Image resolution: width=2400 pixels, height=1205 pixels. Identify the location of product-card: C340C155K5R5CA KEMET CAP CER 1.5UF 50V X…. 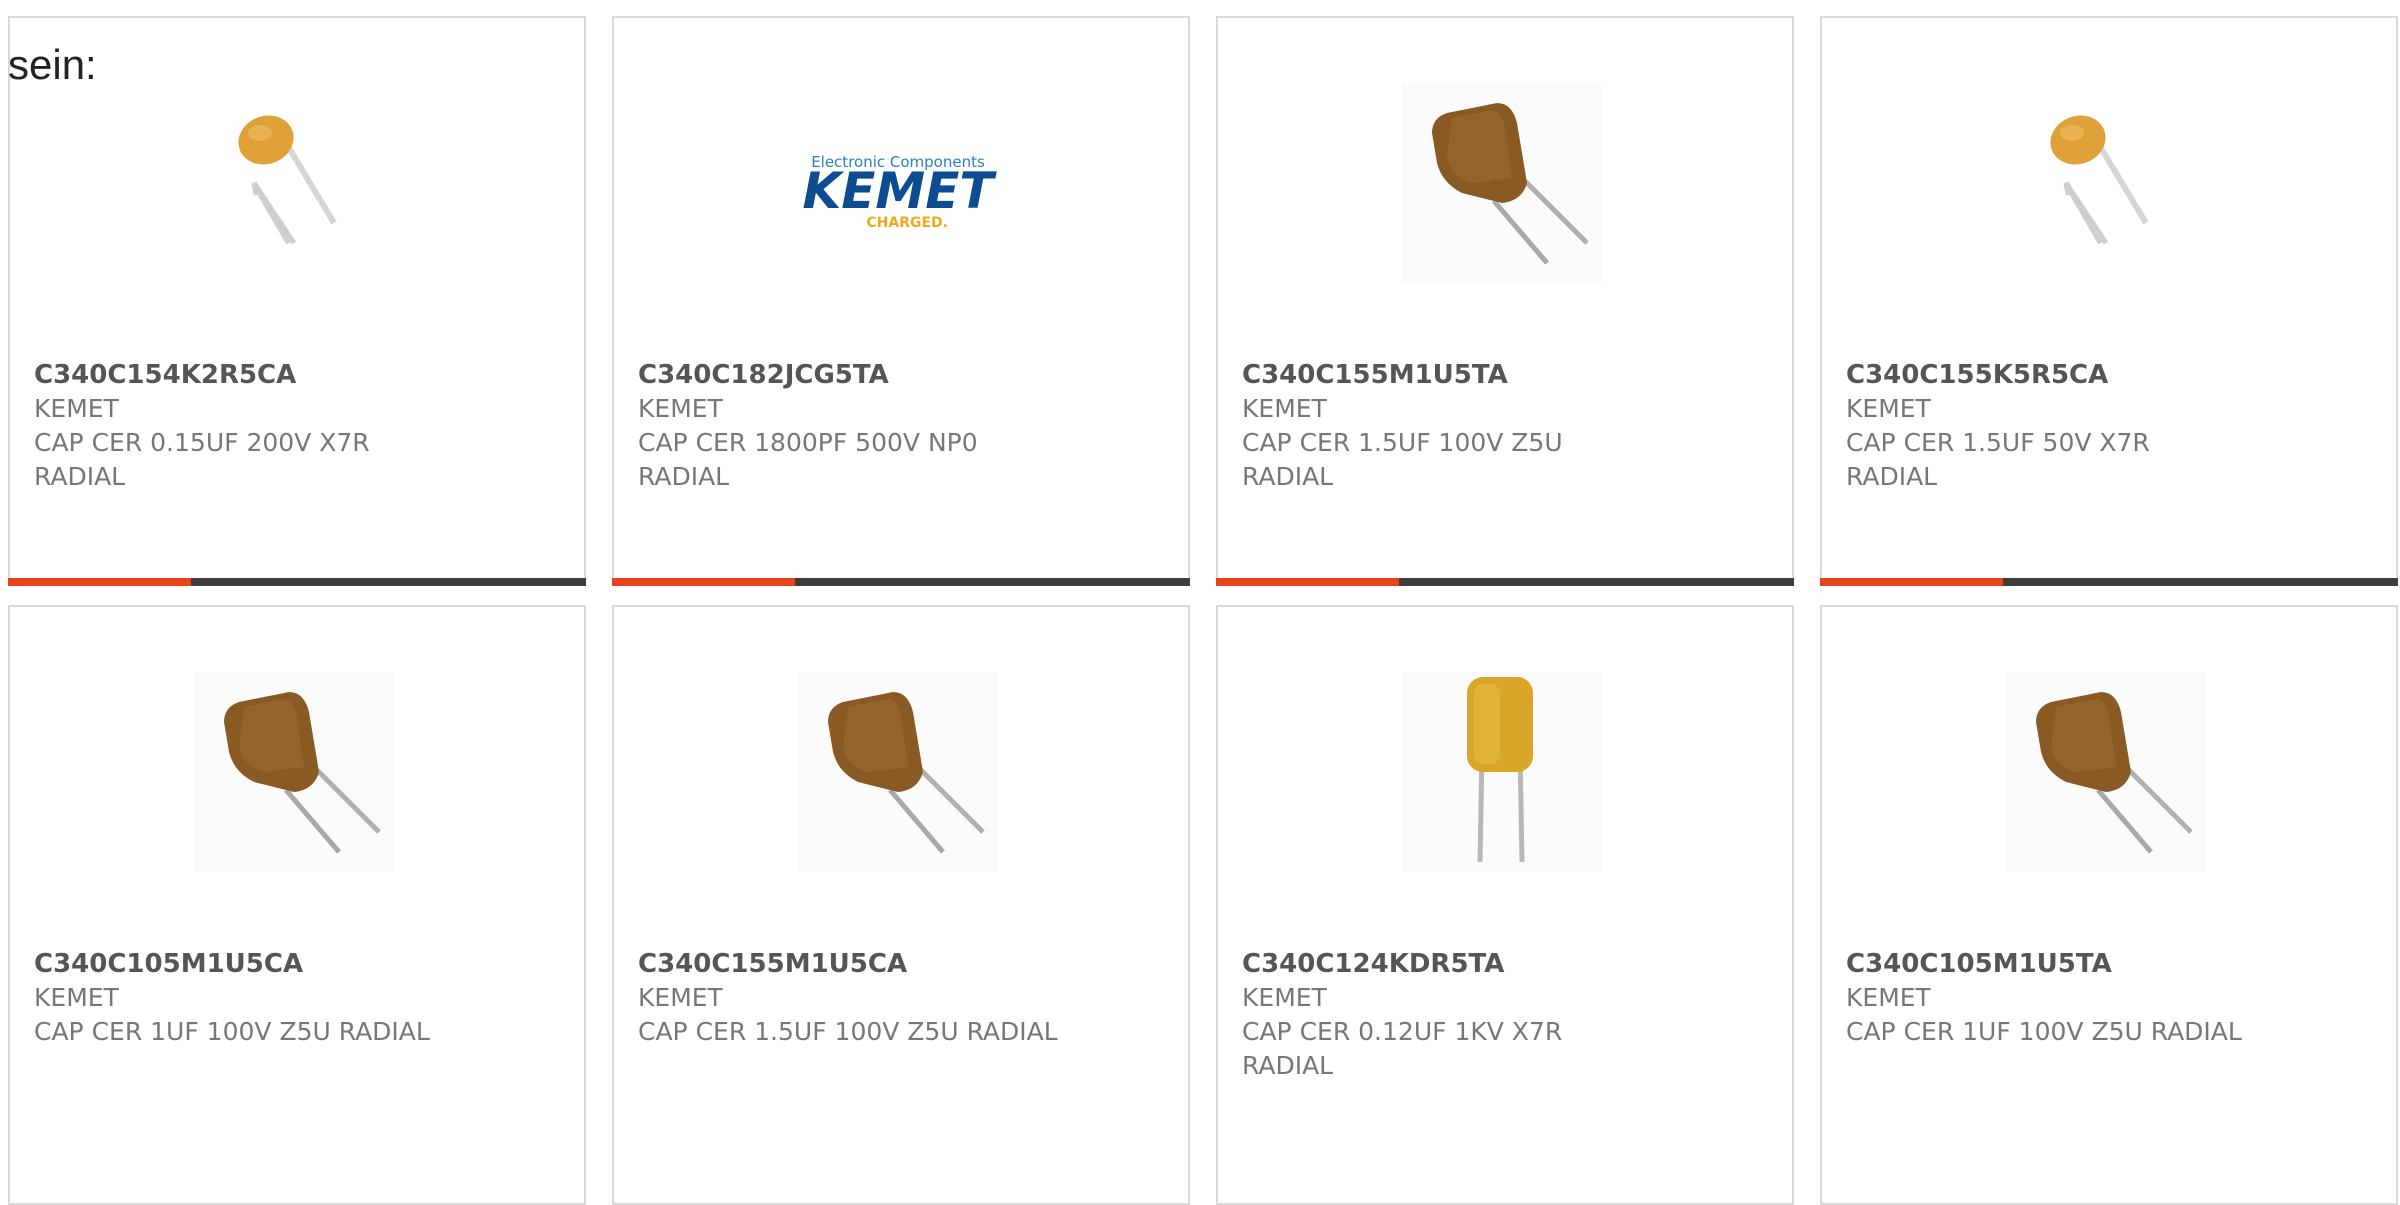
(2109, 301).